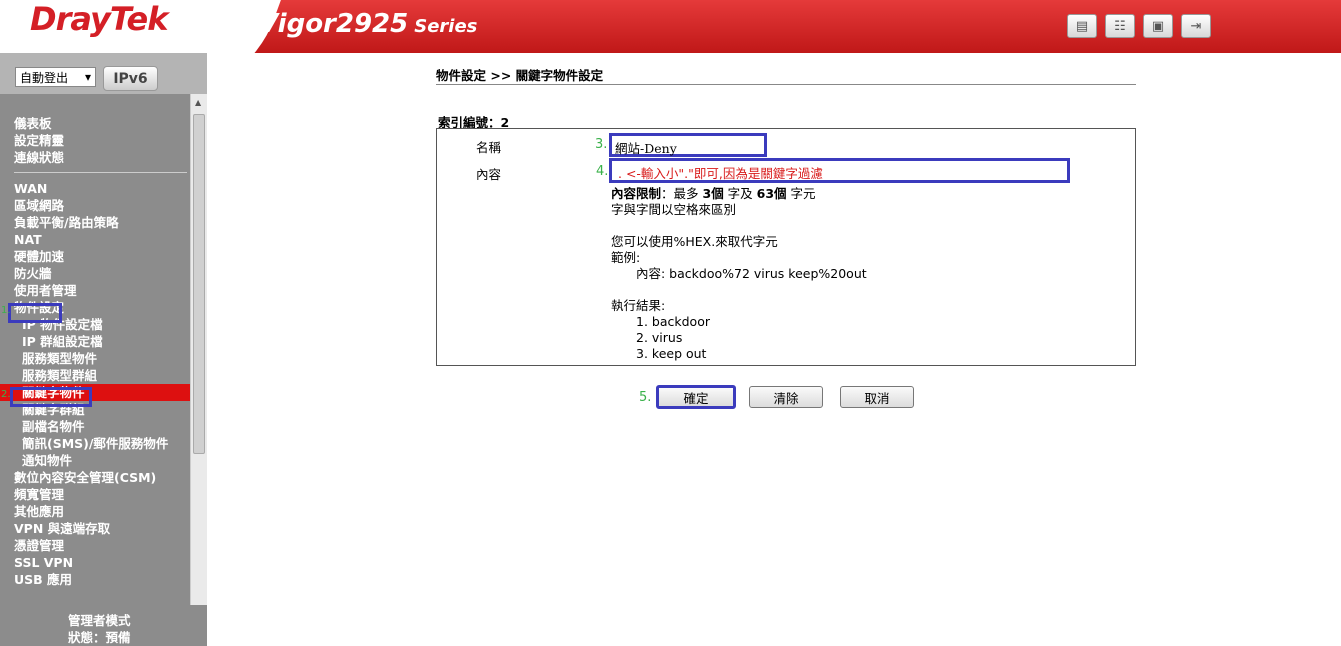  What do you see at coordinates (99, 19) in the screenshot?
I see `draytek-logo: DrayTek` at bounding box center [99, 19].